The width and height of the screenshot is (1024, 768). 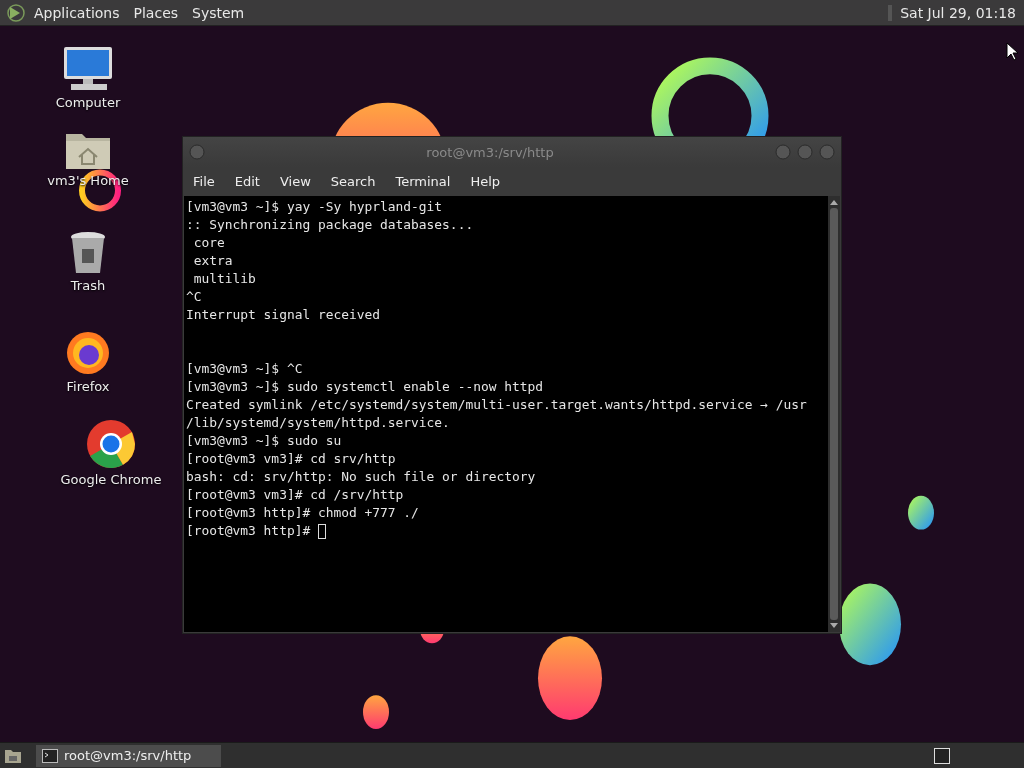 What do you see at coordinates (77, 12) in the screenshot?
I see `panel-menu: Applications` at bounding box center [77, 12].